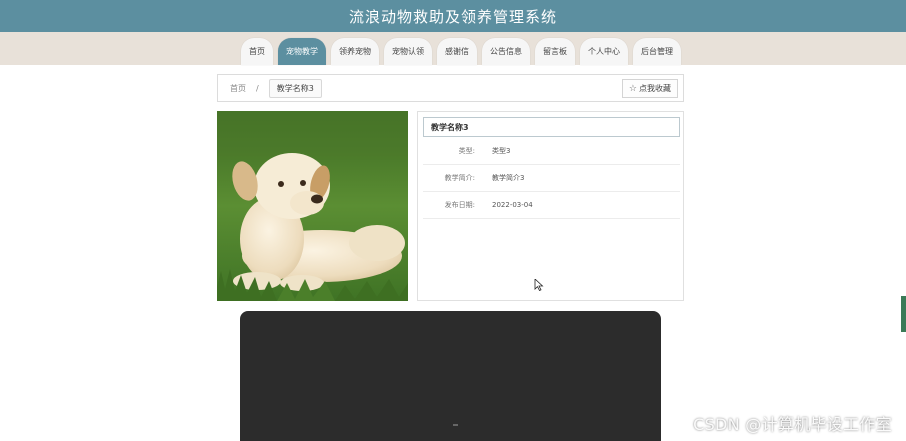 The image size is (906, 441). I want to click on star-icon: ☆, so click(632, 88).